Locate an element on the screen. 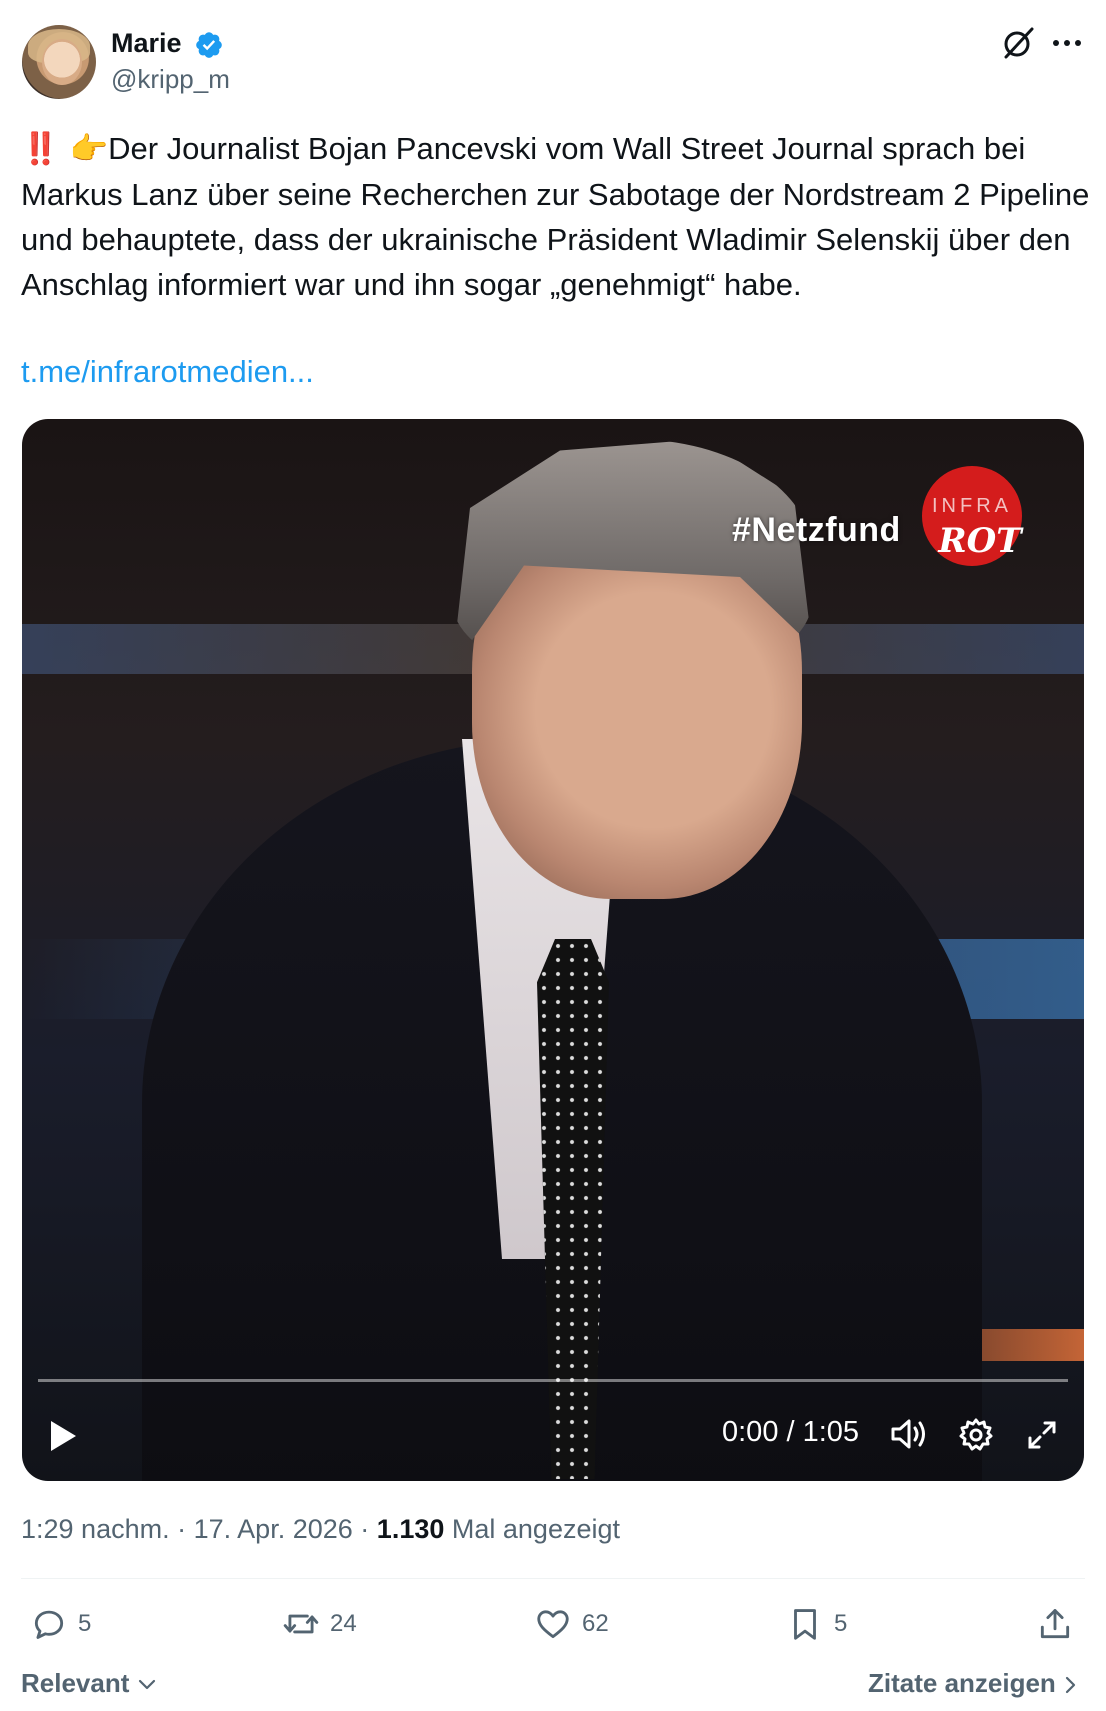 Image resolution: width=1106 pixels, height=1711 pixels. repost-button: 24 is located at coordinates (319, 1624).